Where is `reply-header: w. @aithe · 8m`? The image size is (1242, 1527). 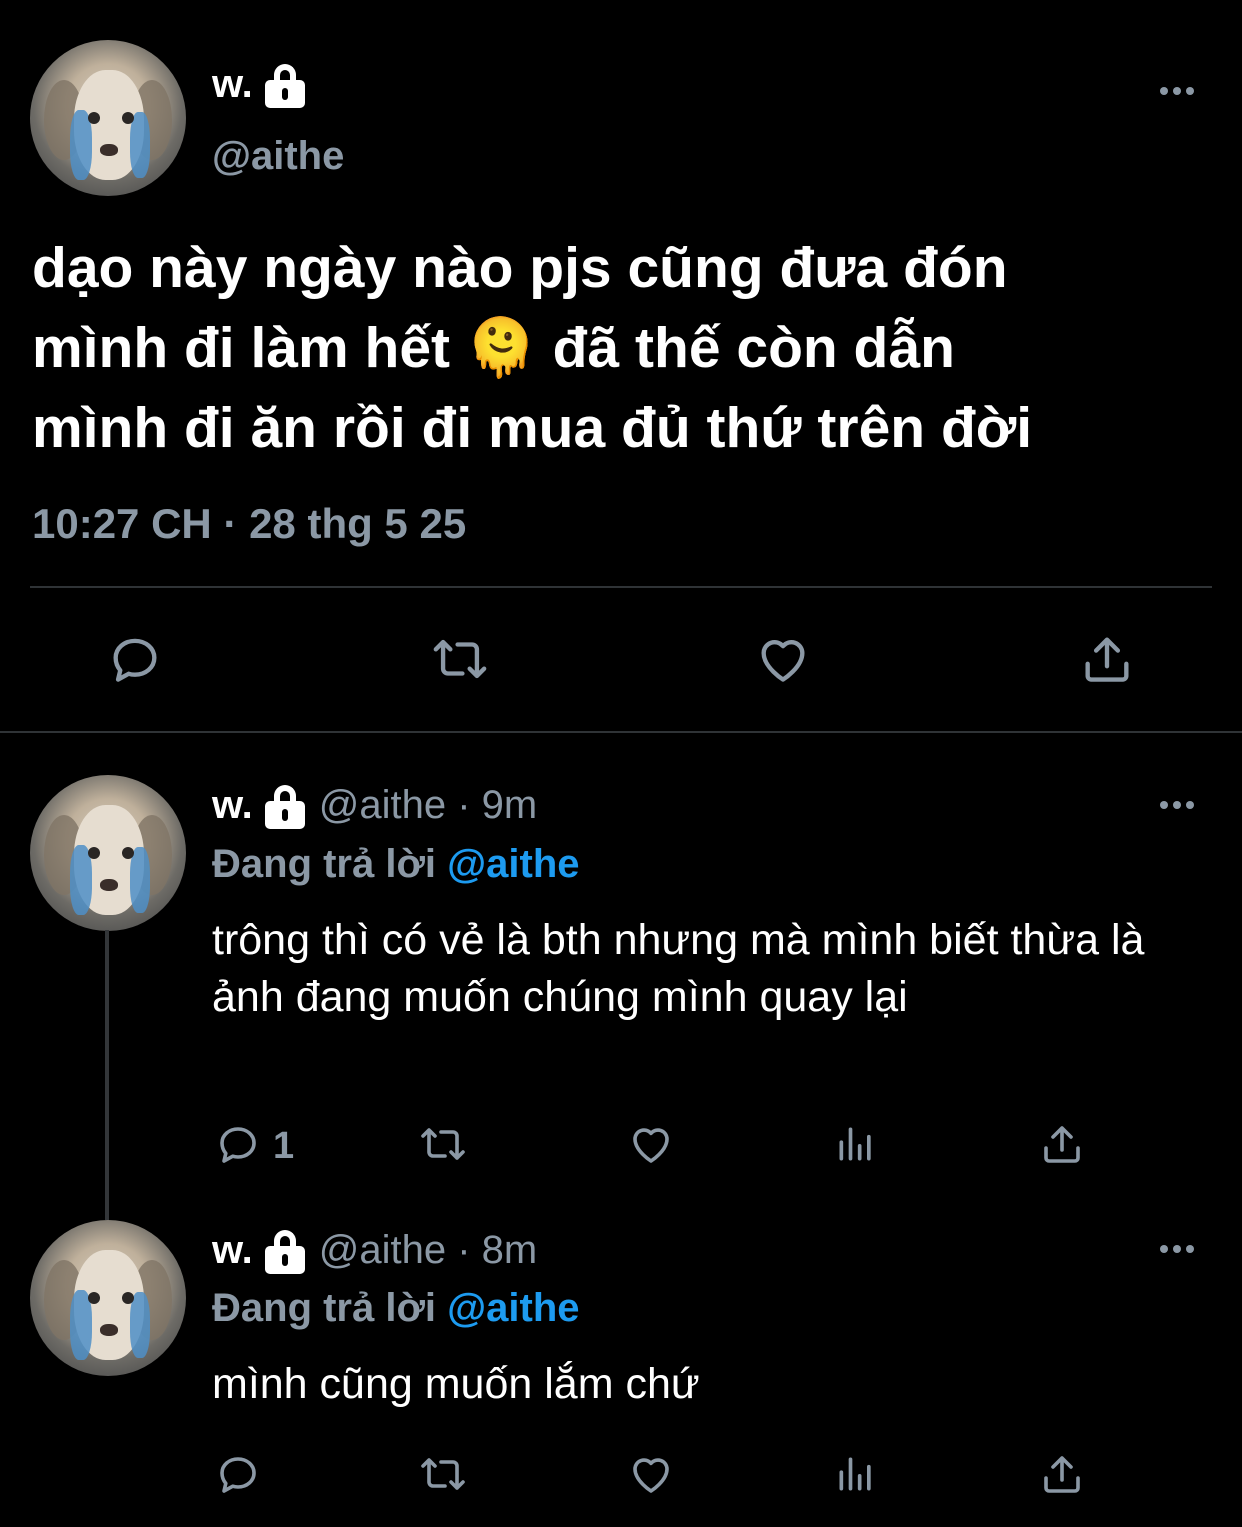 reply-header: w. @aithe · 8m is located at coordinates (374, 1251).